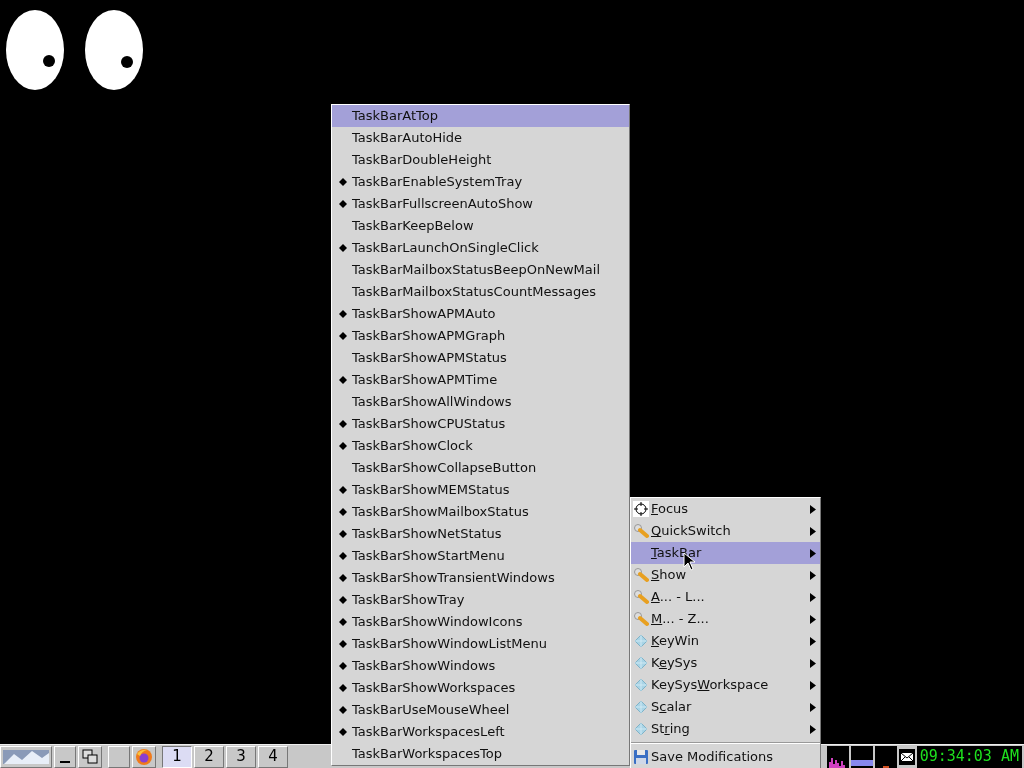 This screenshot has height=768, width=1024. I want to click on menu-item: TaskBarEnableSystemTray, so click(480, 182).